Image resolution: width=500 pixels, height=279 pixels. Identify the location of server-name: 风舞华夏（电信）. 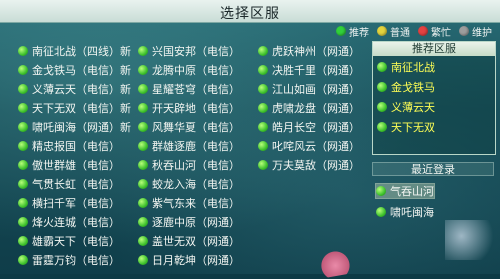
(196, 127).